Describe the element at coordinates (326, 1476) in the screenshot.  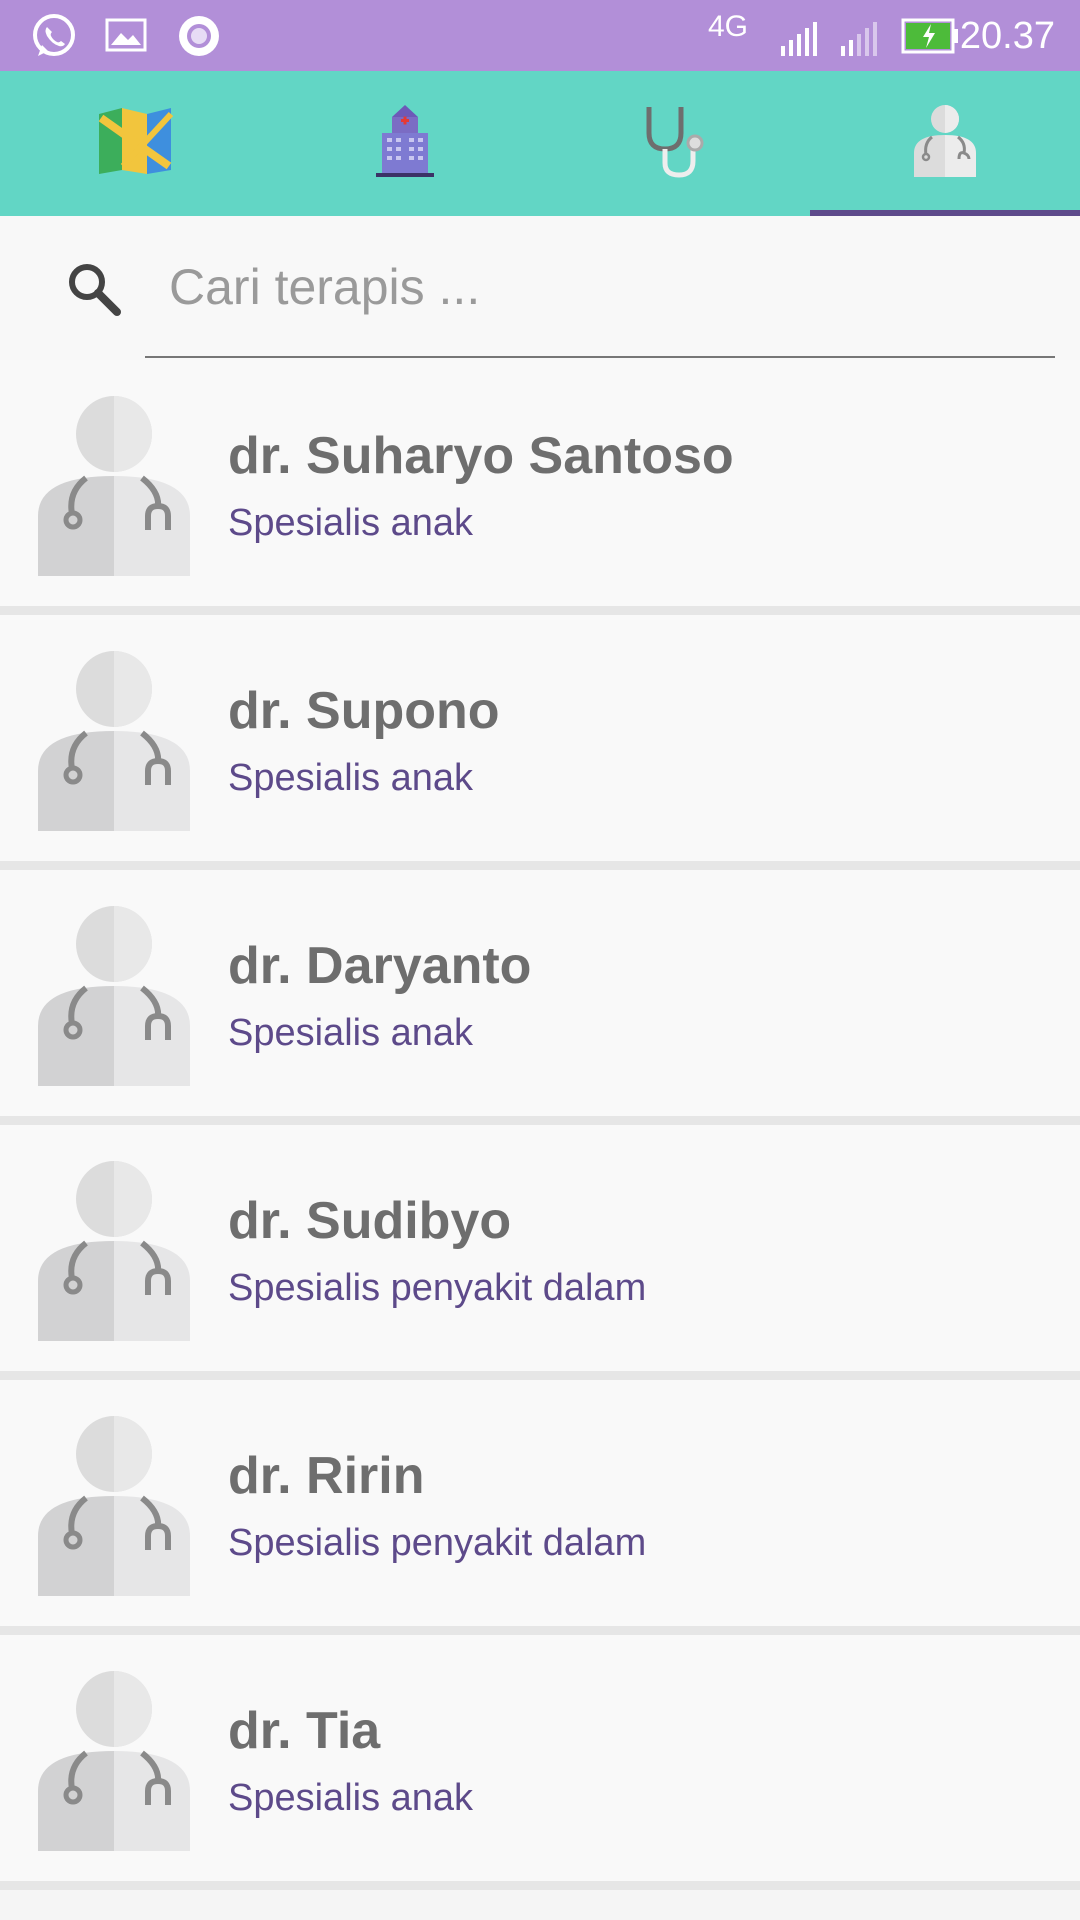
I see `doctor-name: dr. Ririn` at that location.